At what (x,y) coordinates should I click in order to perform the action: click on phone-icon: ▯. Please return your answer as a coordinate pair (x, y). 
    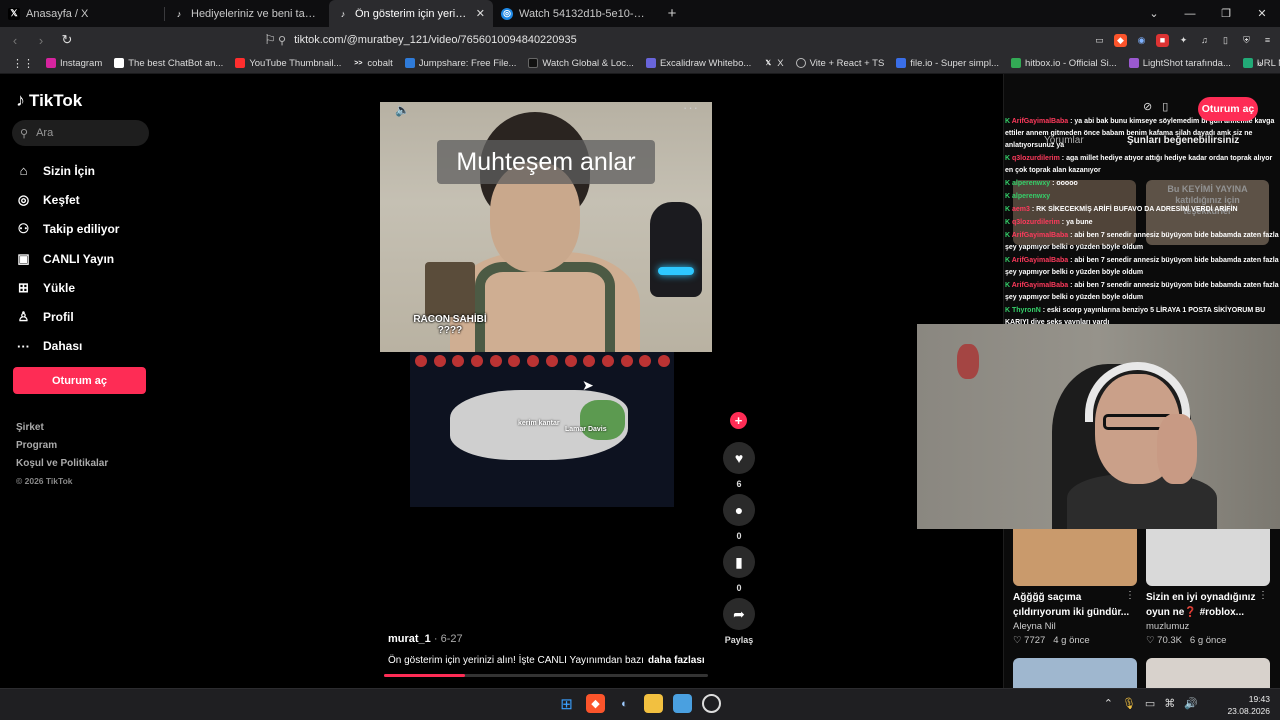
    Looking at the image, I should click on (1165, 106).